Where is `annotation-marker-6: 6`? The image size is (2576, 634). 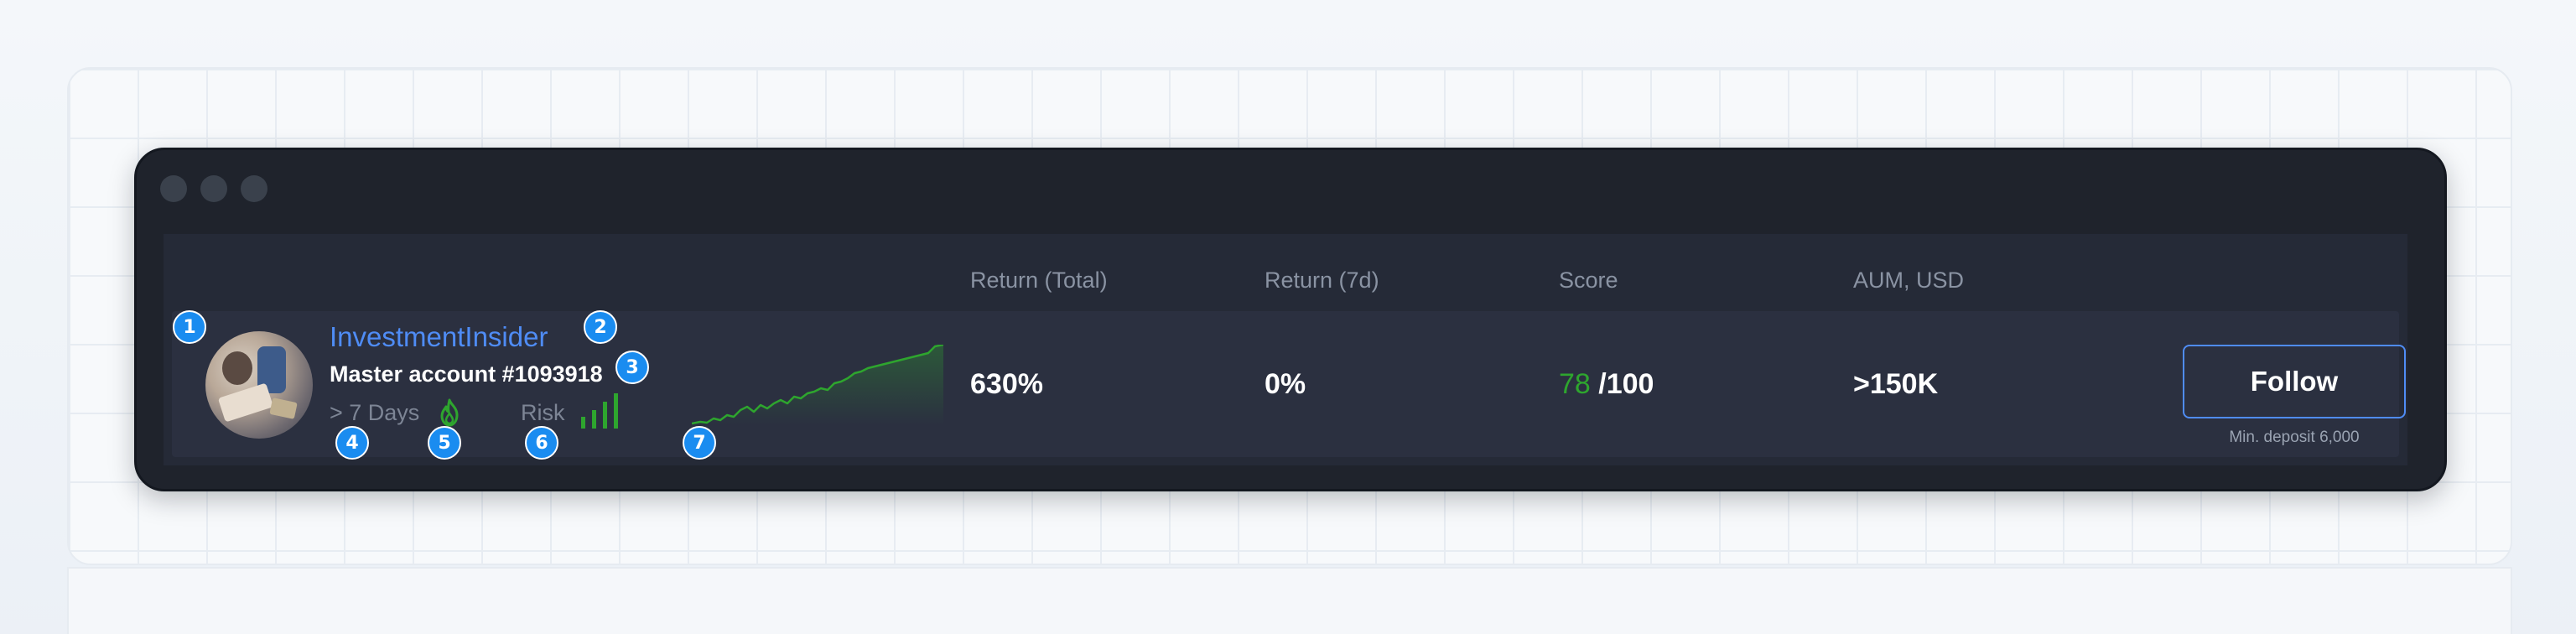 annotation-marker-6: 6 is located at coordinates (541, 443).